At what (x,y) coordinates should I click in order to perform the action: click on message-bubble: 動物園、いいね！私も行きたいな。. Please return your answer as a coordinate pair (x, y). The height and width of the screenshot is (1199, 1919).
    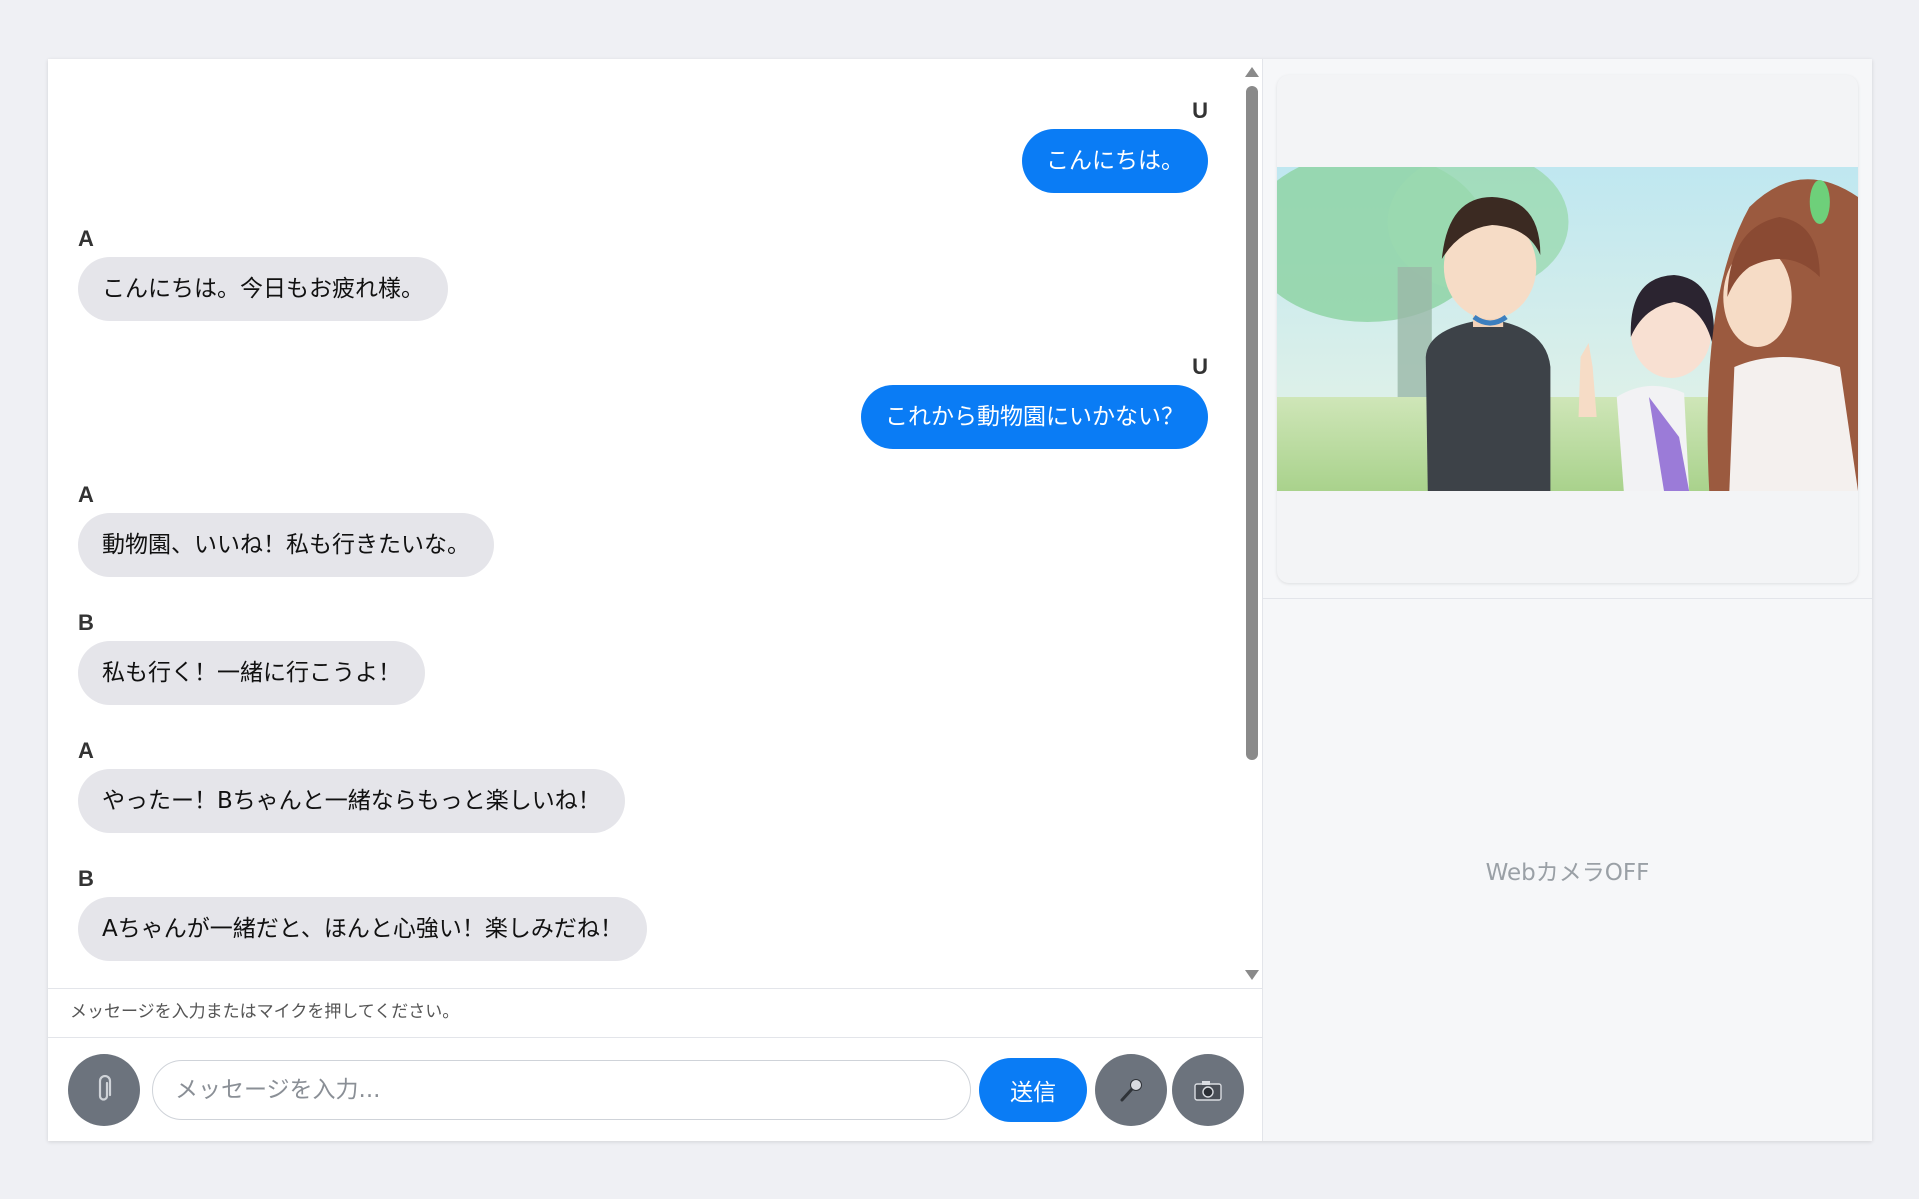
    Looking at the image, I should click on (286, 545).